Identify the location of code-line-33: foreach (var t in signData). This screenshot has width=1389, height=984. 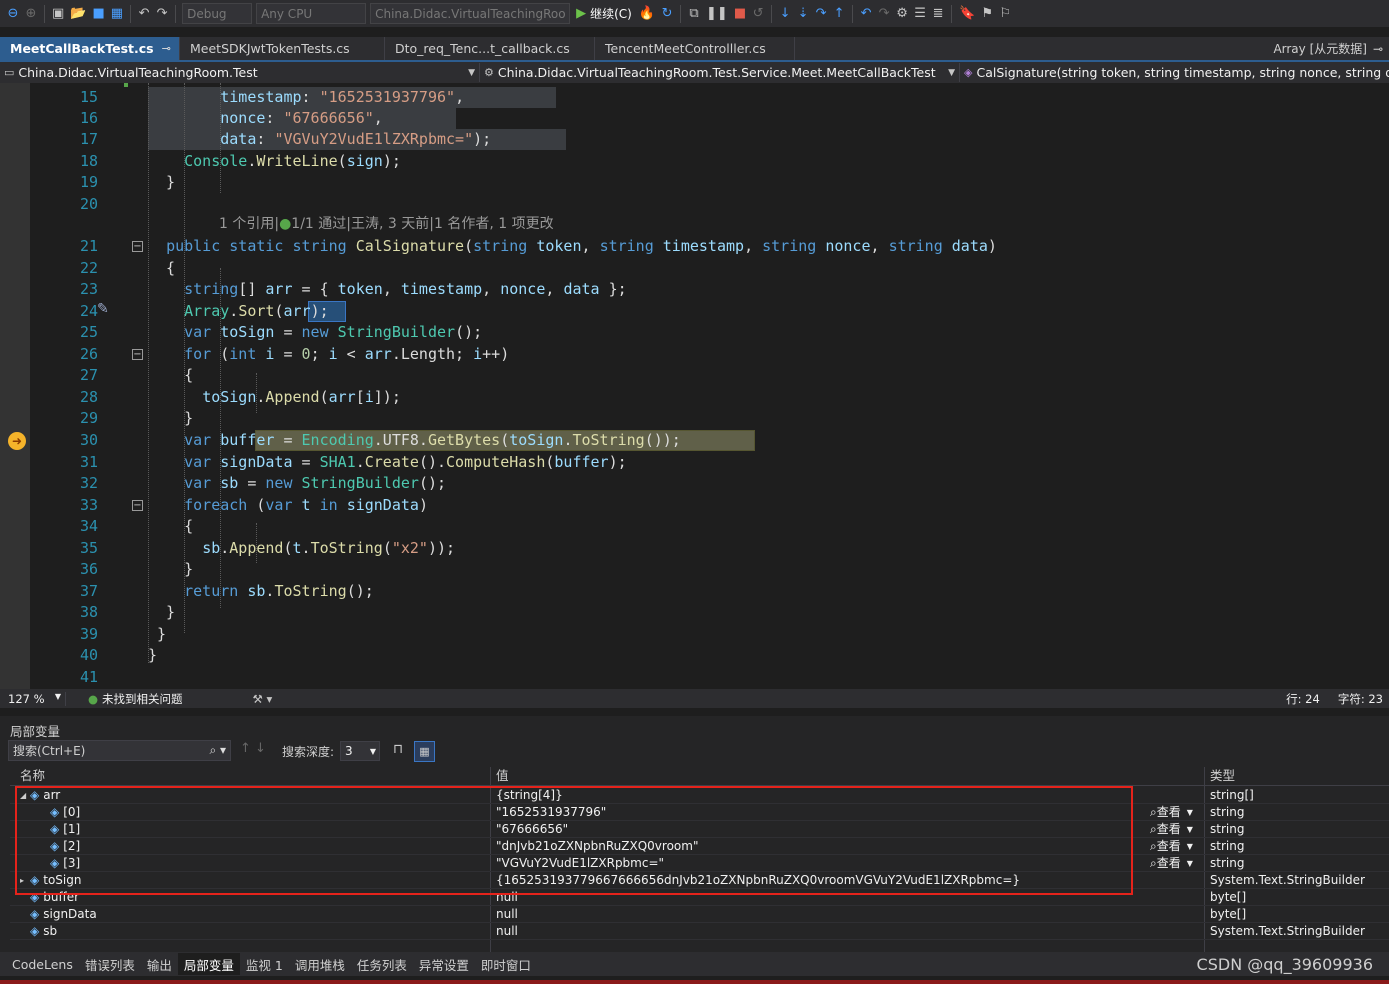
(288, 505).